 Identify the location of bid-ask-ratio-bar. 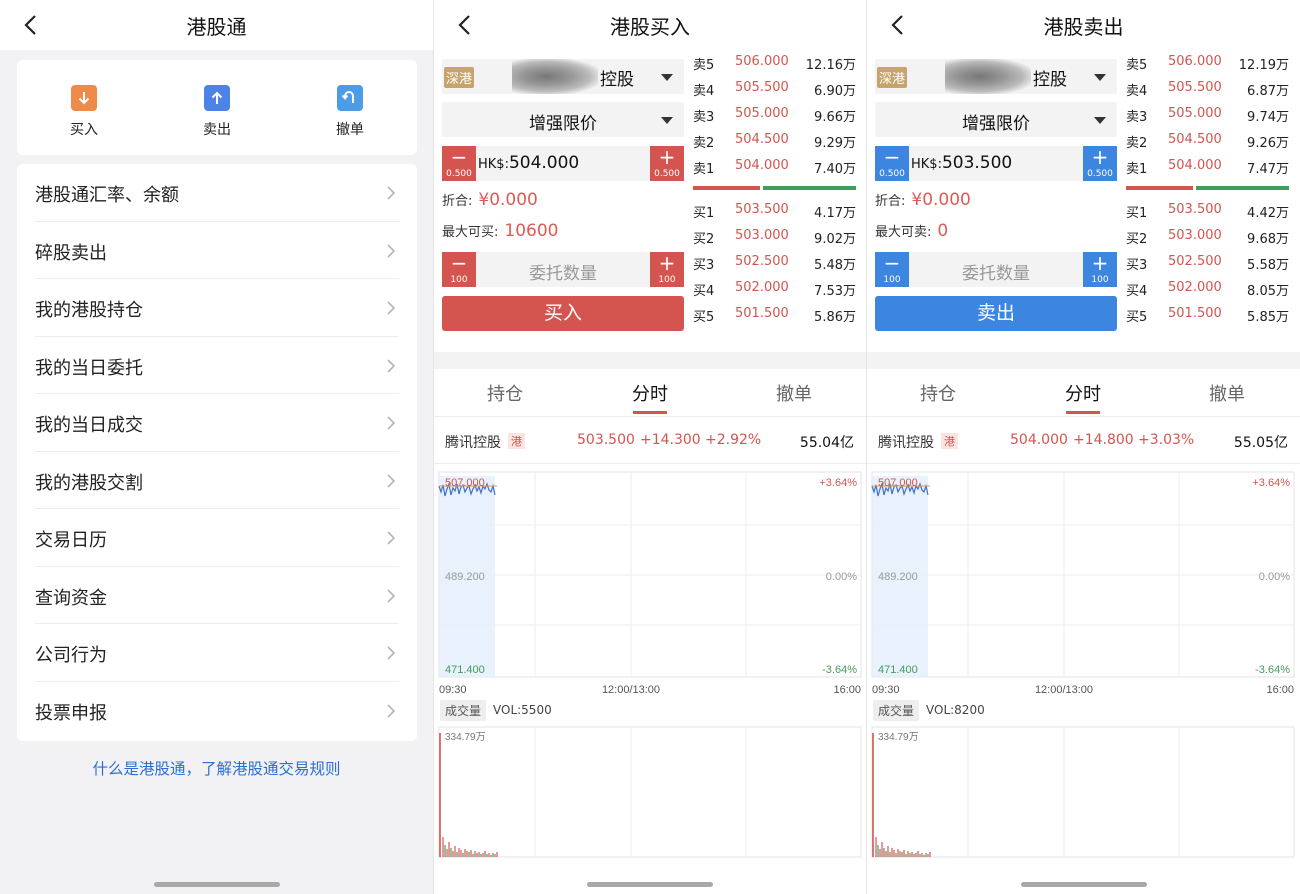
(1207, 188).